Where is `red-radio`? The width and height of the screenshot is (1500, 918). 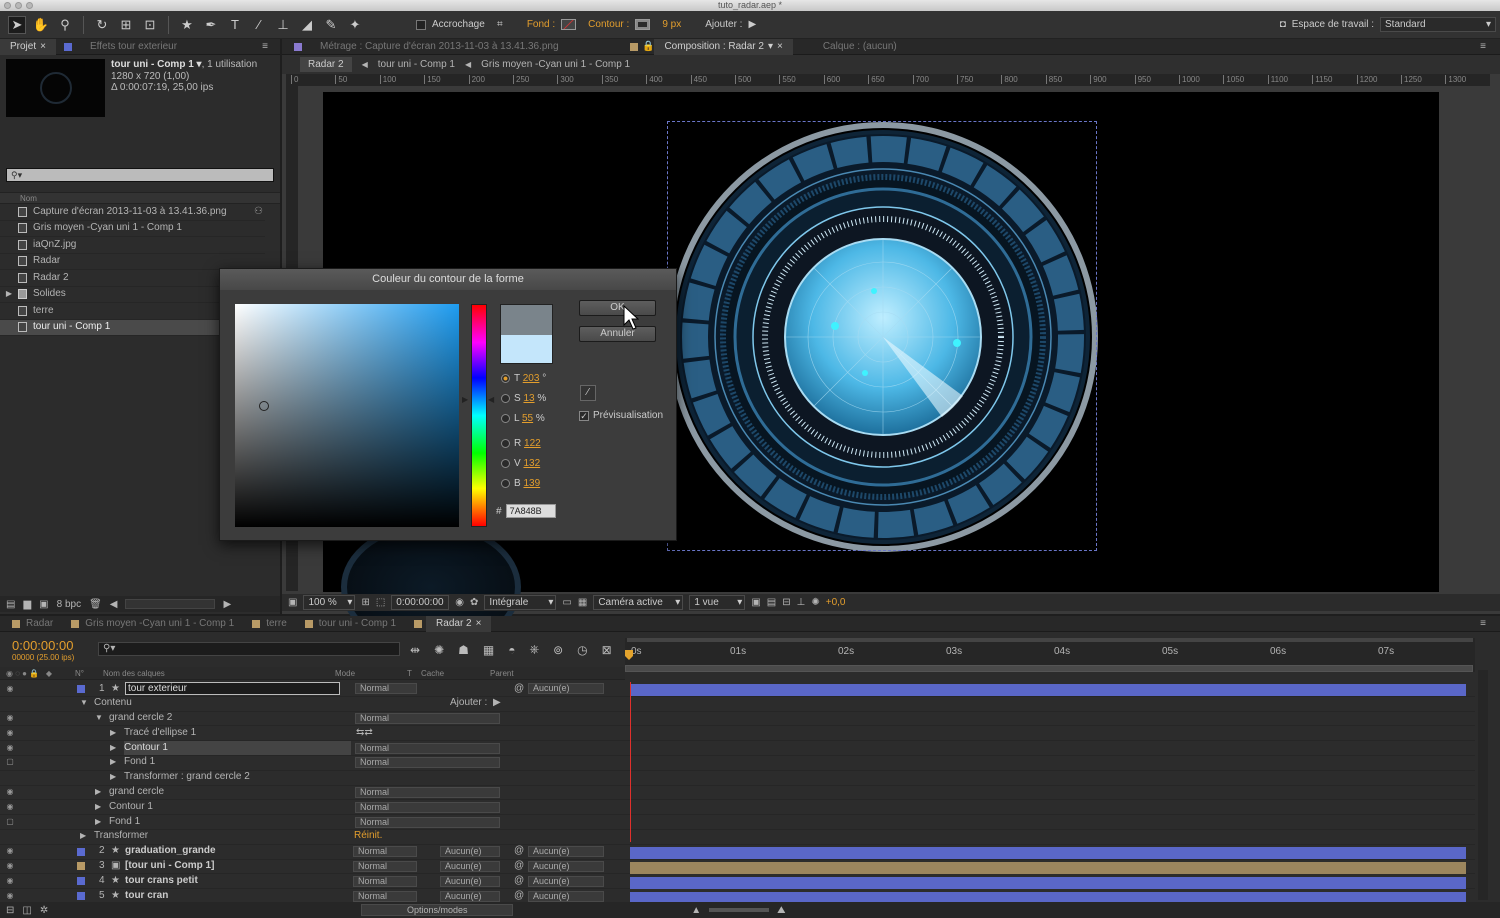 red-radio is located at coordinates (505, 443).